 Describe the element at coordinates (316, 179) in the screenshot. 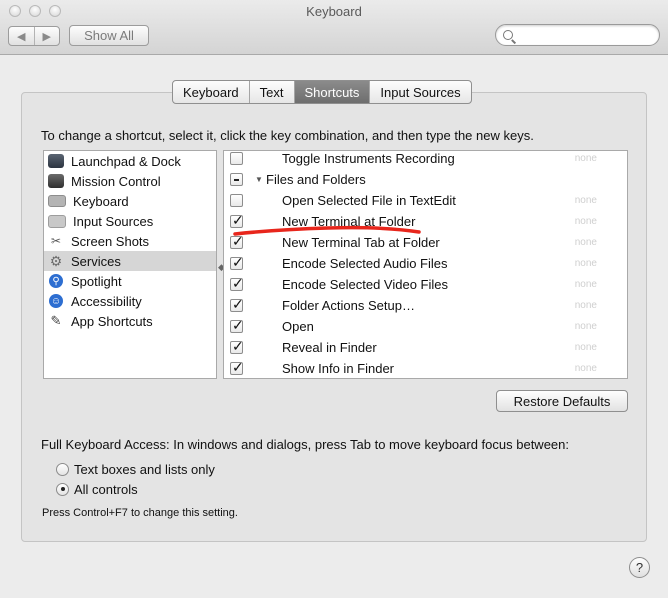

I see `group-label: Files and Folders` at that location.